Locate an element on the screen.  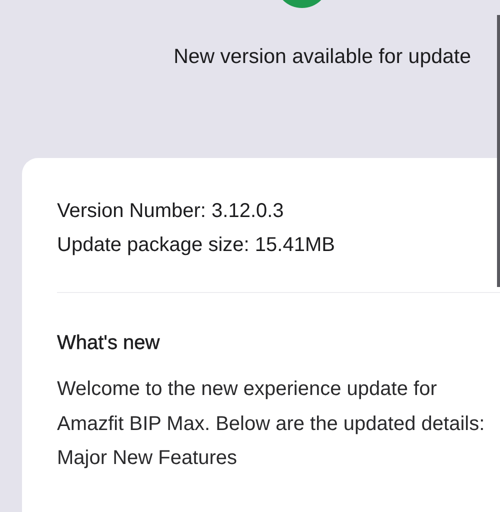
version-number: Version Number: 3.12.0.3 is located at coordinates (171, 211).